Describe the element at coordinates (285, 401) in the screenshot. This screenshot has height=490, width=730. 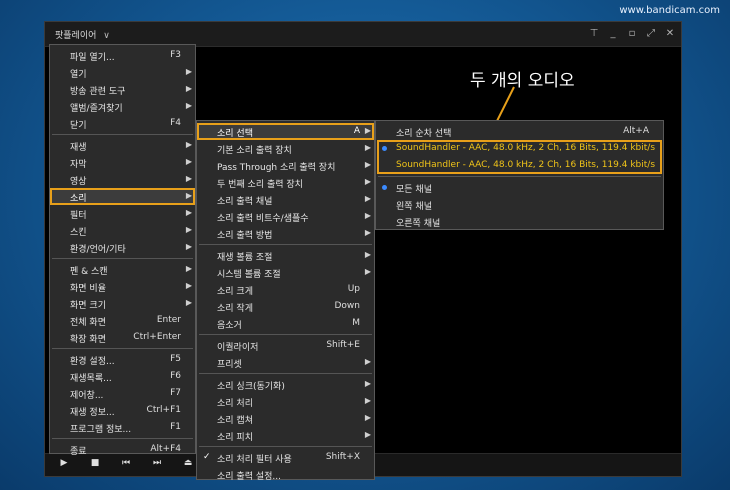
I see `sound-menu-item: 소리 처리 ▶` at that location.